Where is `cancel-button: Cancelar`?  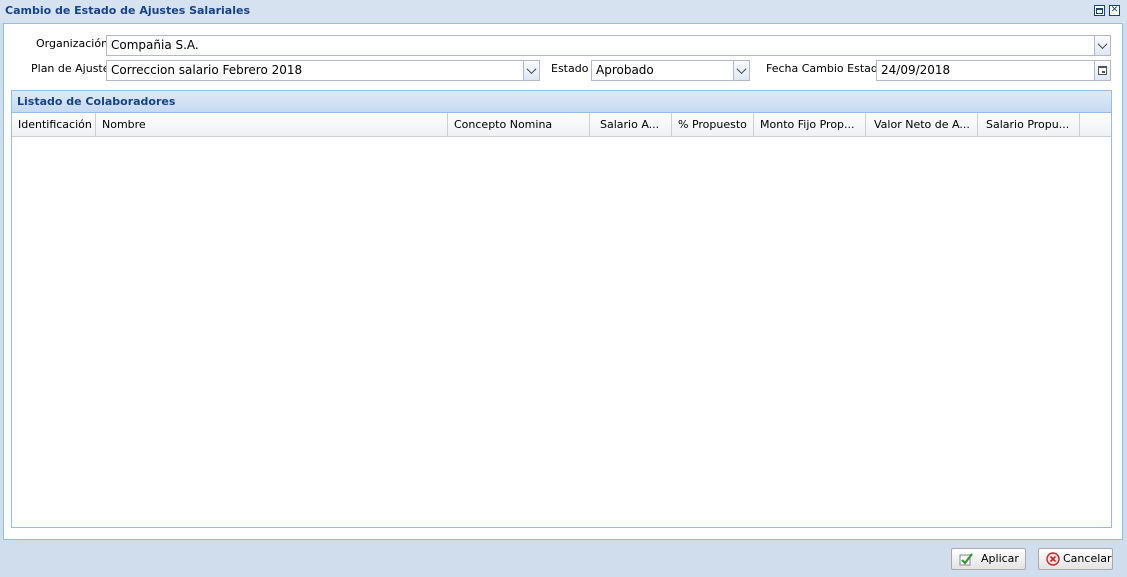
cancel-button: Cancelar is located at coordinates (1075, 559).